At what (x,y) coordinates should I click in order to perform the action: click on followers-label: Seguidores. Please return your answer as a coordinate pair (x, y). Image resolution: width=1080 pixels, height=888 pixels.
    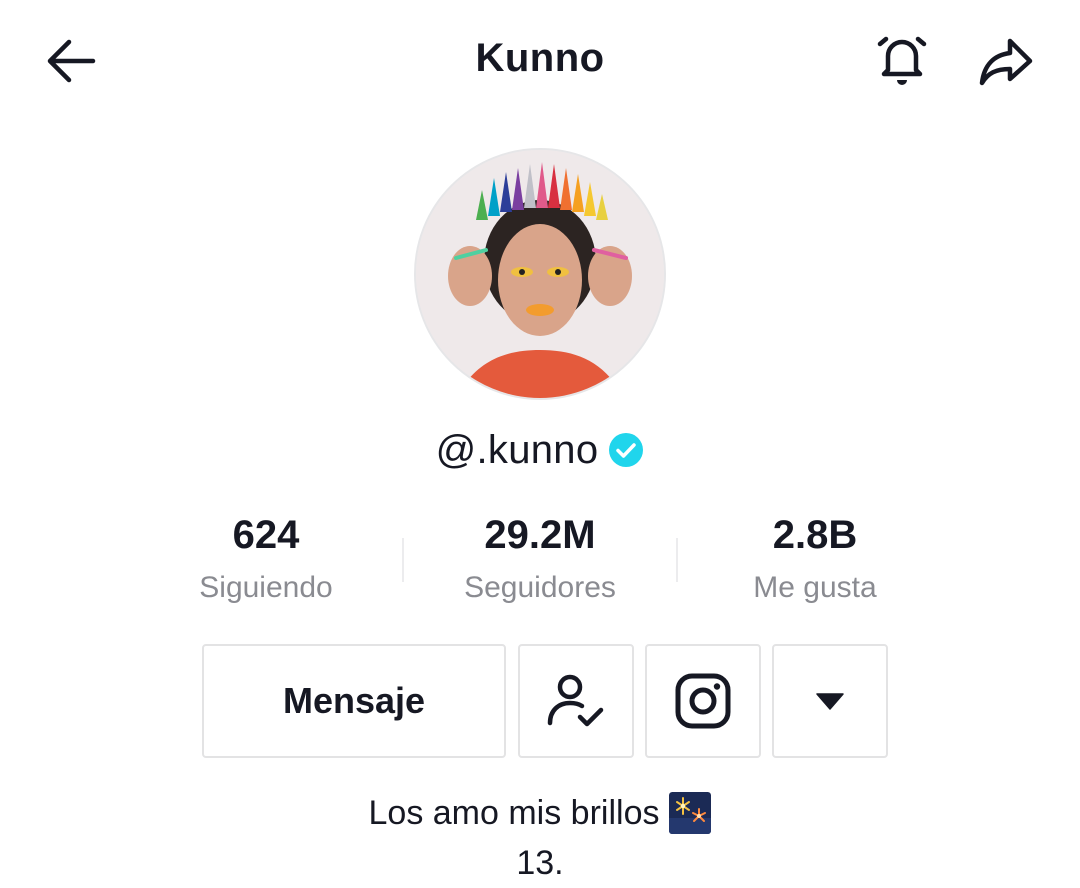
    Looking at the image, I should click on (540, 587).